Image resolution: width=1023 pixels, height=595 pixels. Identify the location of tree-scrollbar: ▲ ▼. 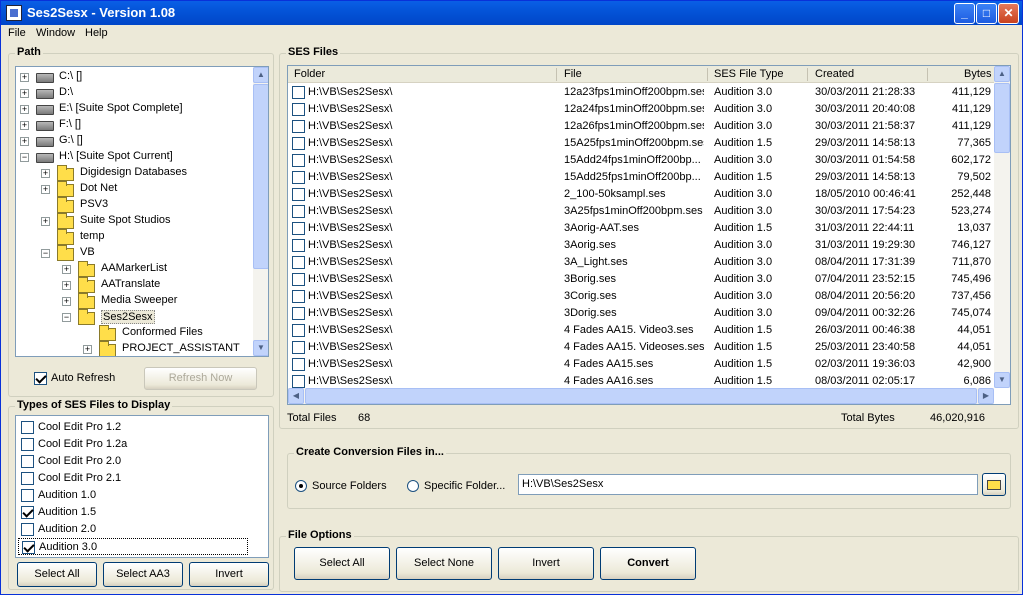
(260, 211).